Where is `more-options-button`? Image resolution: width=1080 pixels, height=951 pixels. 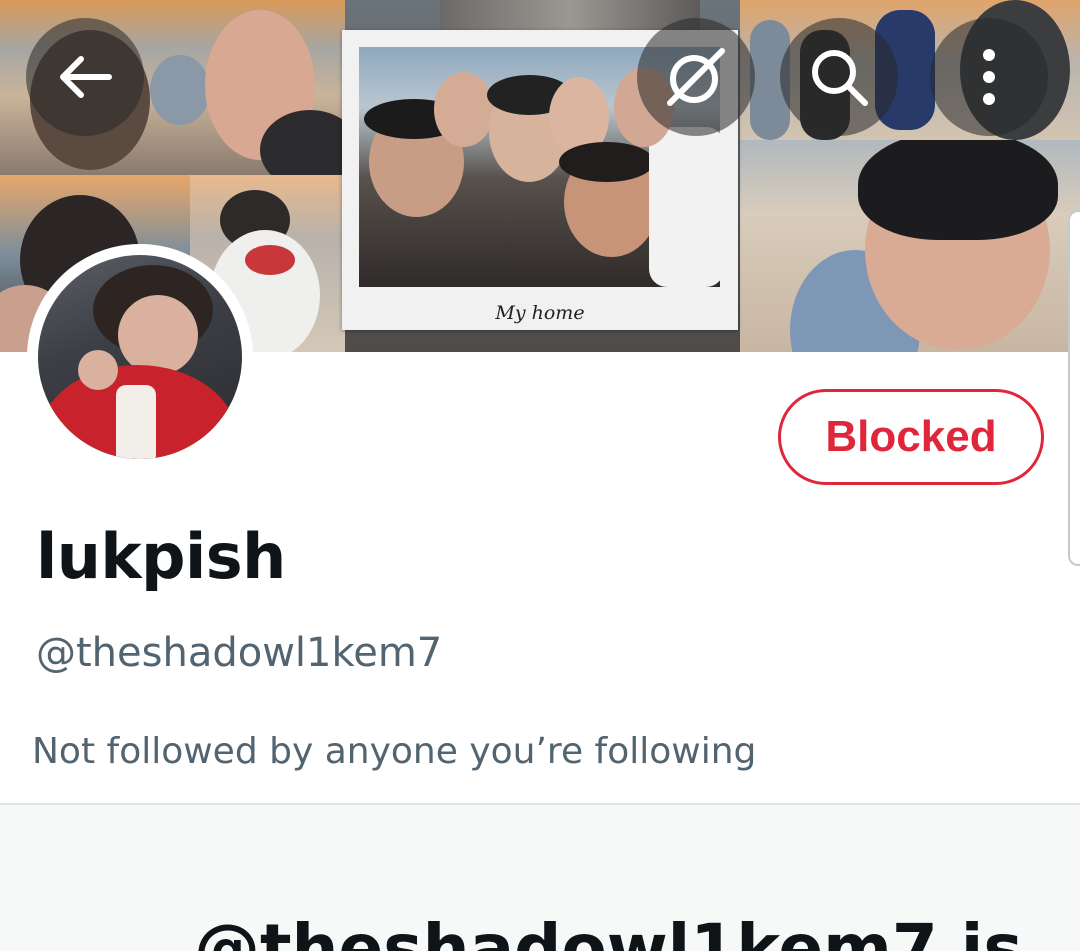 more-options-button is located at coordinates (989, 77).